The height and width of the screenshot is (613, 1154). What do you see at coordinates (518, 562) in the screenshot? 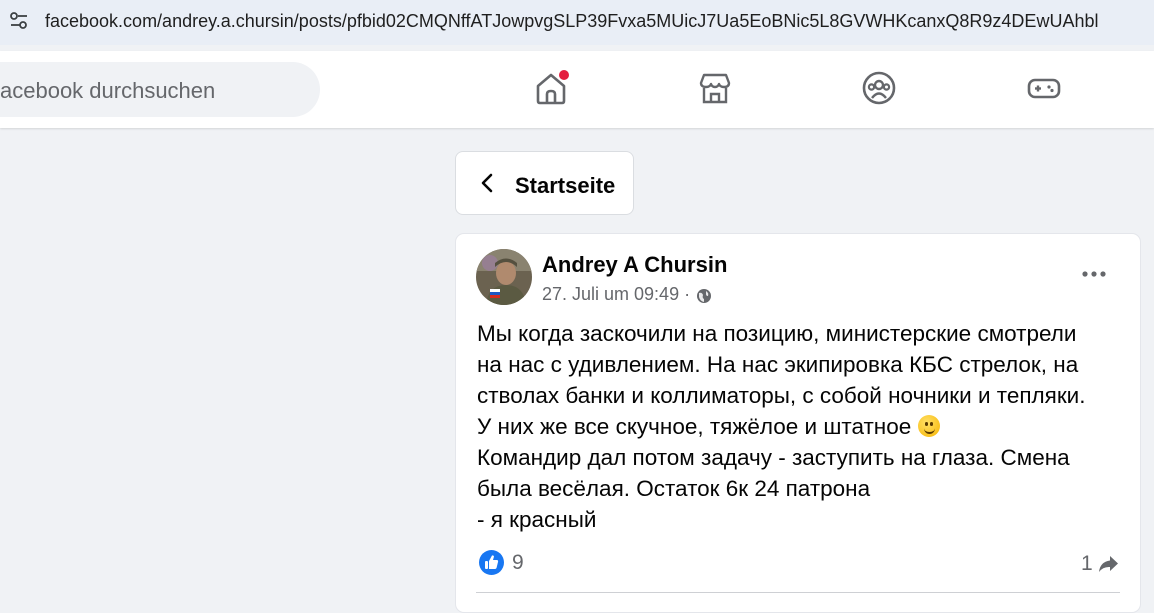
I see `like-count: 9` at bounding box center [518, 562].